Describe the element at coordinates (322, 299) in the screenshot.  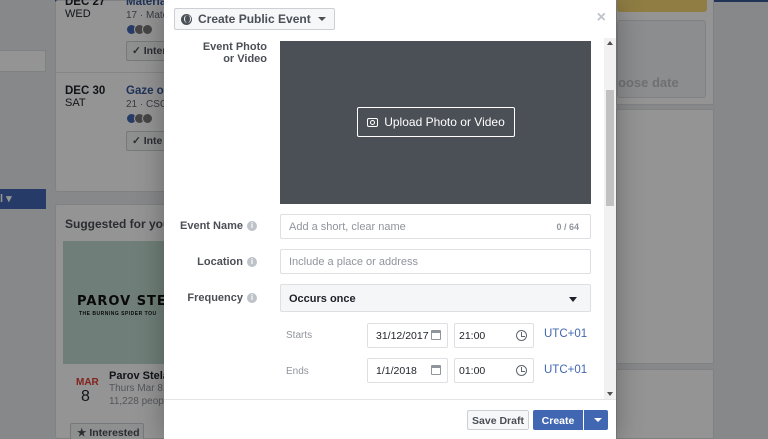
I see `frequency-value: Occurs once` at that location.